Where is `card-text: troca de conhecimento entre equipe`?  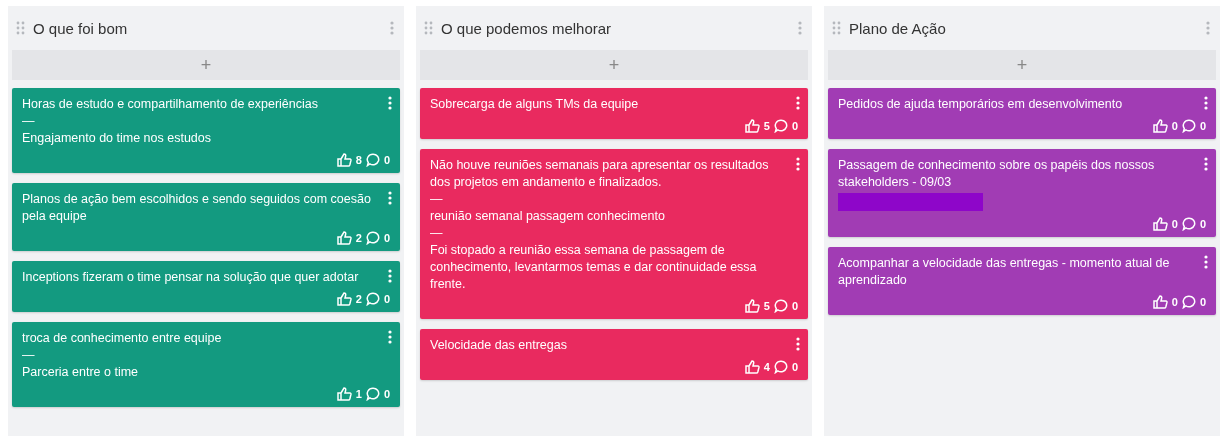
card-text: troca de conhecimento entre equipe is located at coordinates (122, 338).